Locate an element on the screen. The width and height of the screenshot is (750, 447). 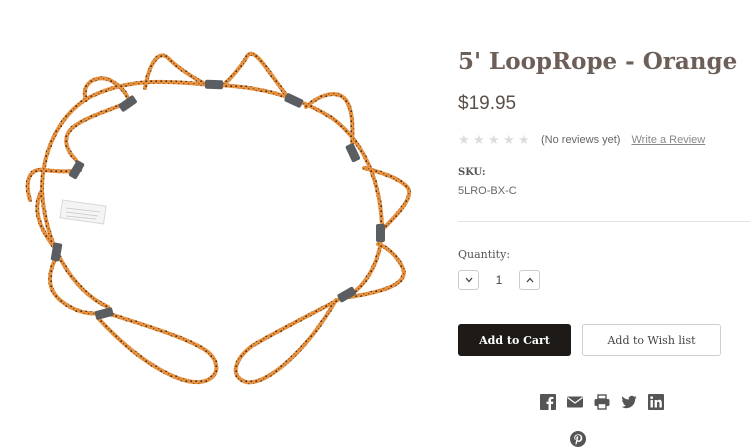
divider is located at coordinates (604, 221).